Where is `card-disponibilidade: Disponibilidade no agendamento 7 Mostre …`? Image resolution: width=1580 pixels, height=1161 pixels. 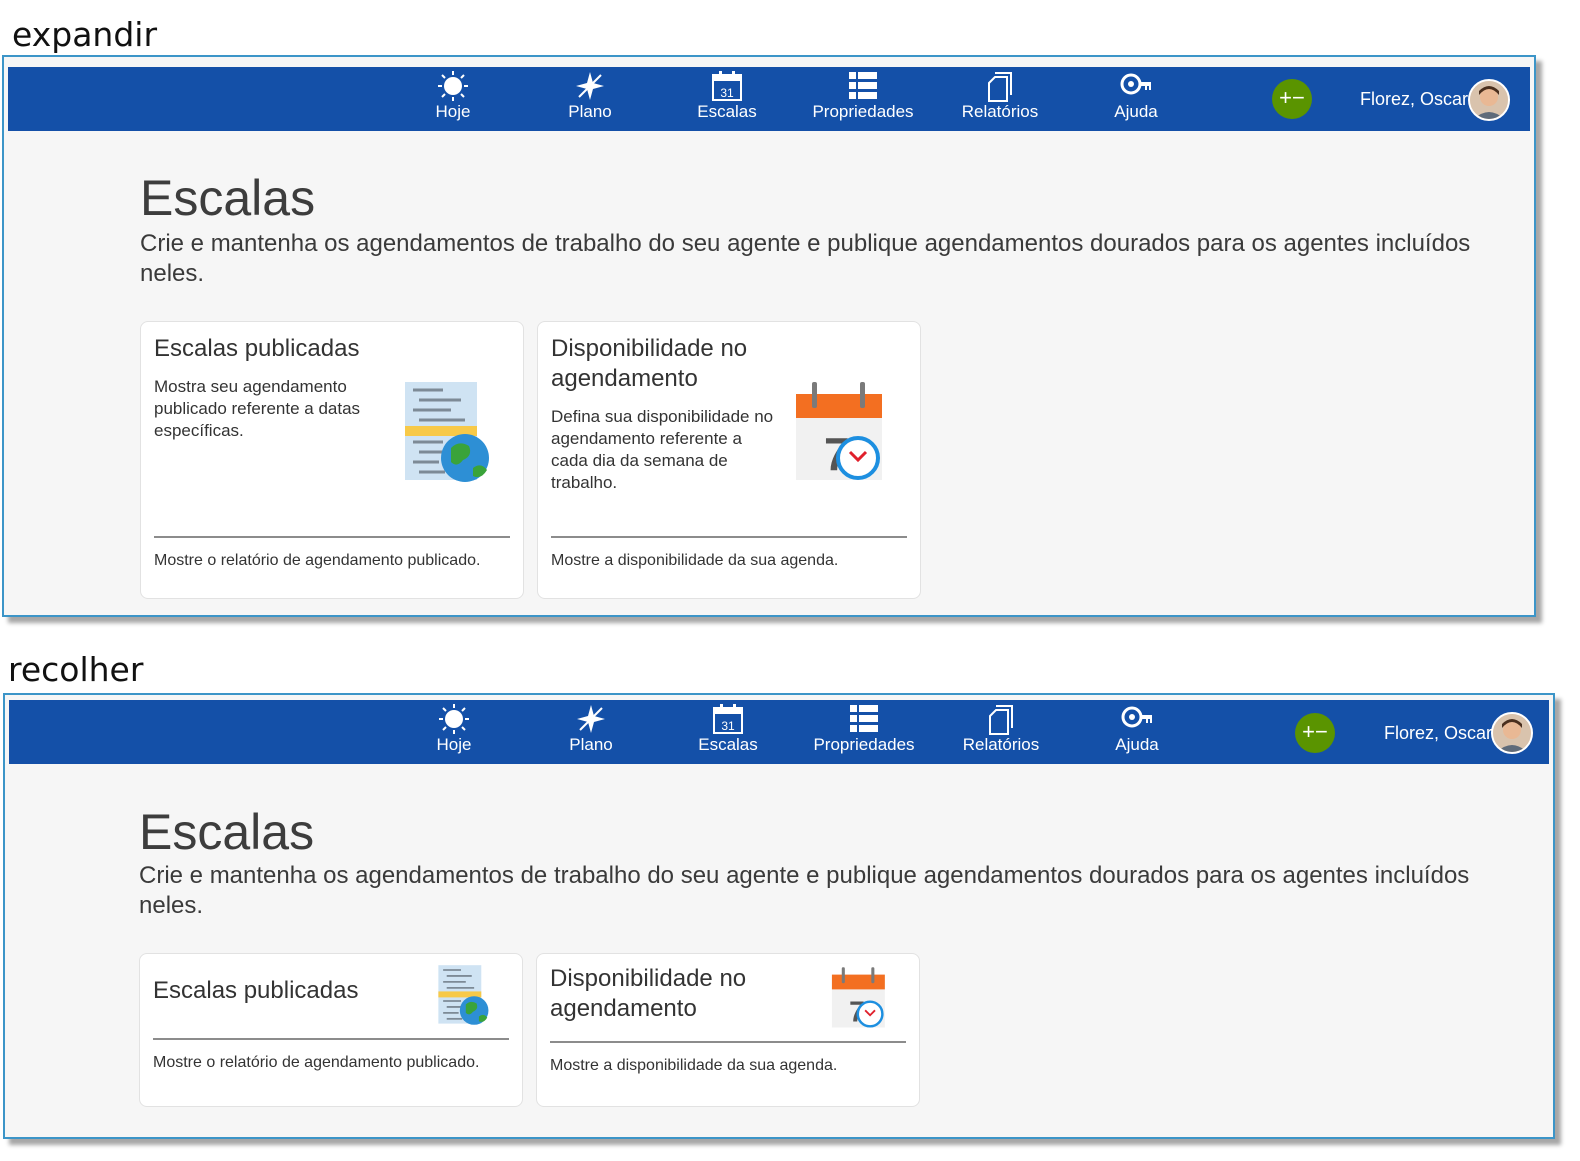
card-disponibilidade: Disponibilidade no agendamento 7 Mostre … is located at coordinates (728, 1030).